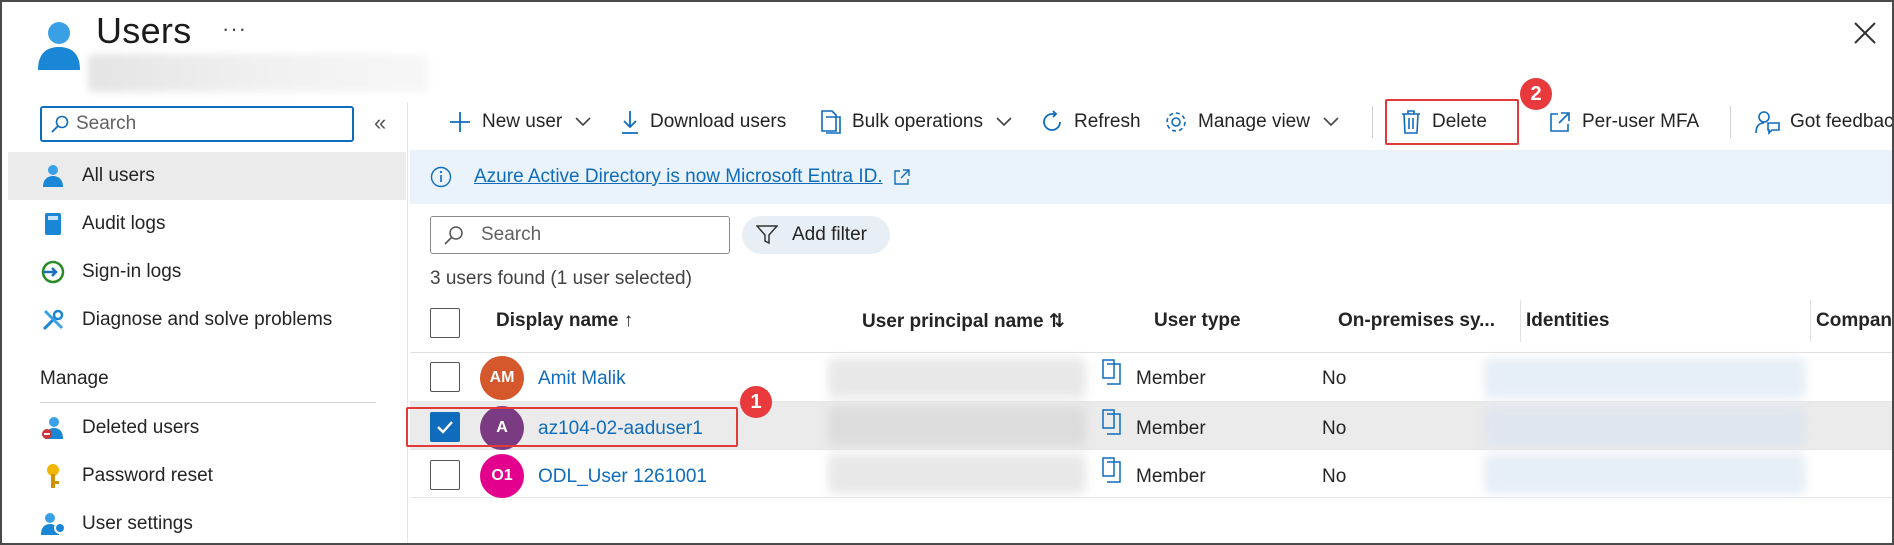 Image resolution: width=1894 pixels, height=545 pixels. Describe the element at coordinates (601, 235) in the screenshot. I see `users-search-input` at that location.